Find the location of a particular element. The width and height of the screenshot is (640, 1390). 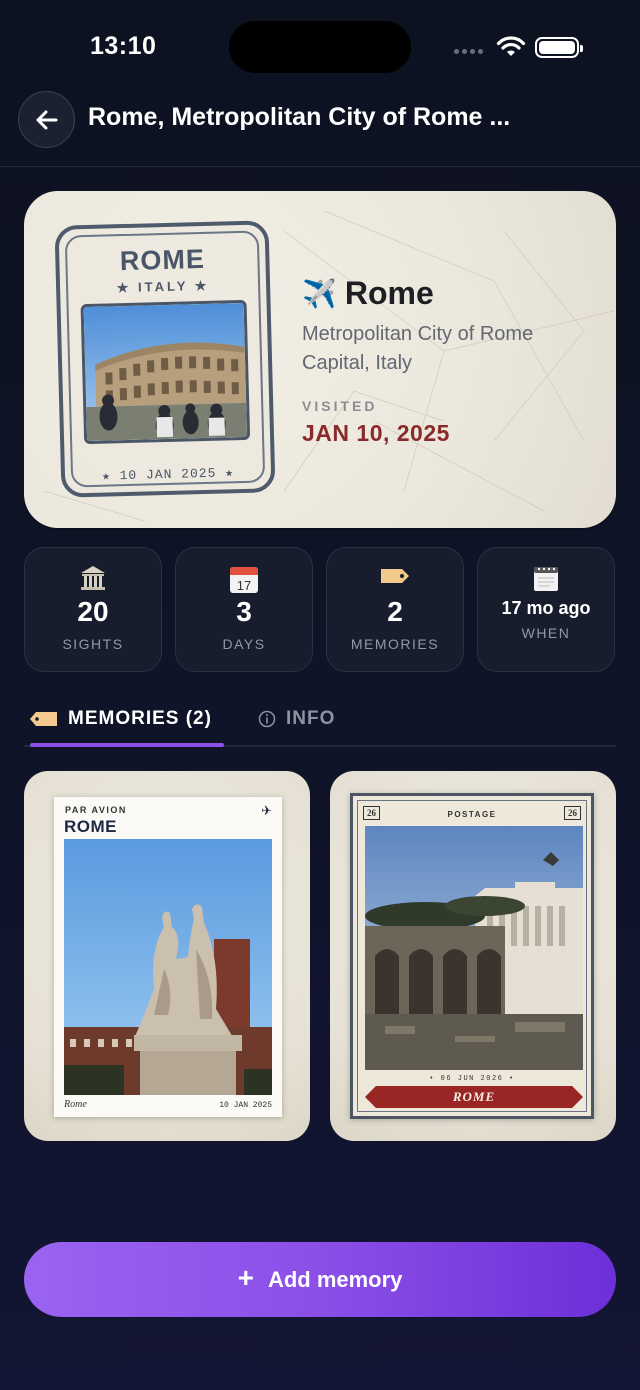

dynamic-island is located at coordinates (320, 47).